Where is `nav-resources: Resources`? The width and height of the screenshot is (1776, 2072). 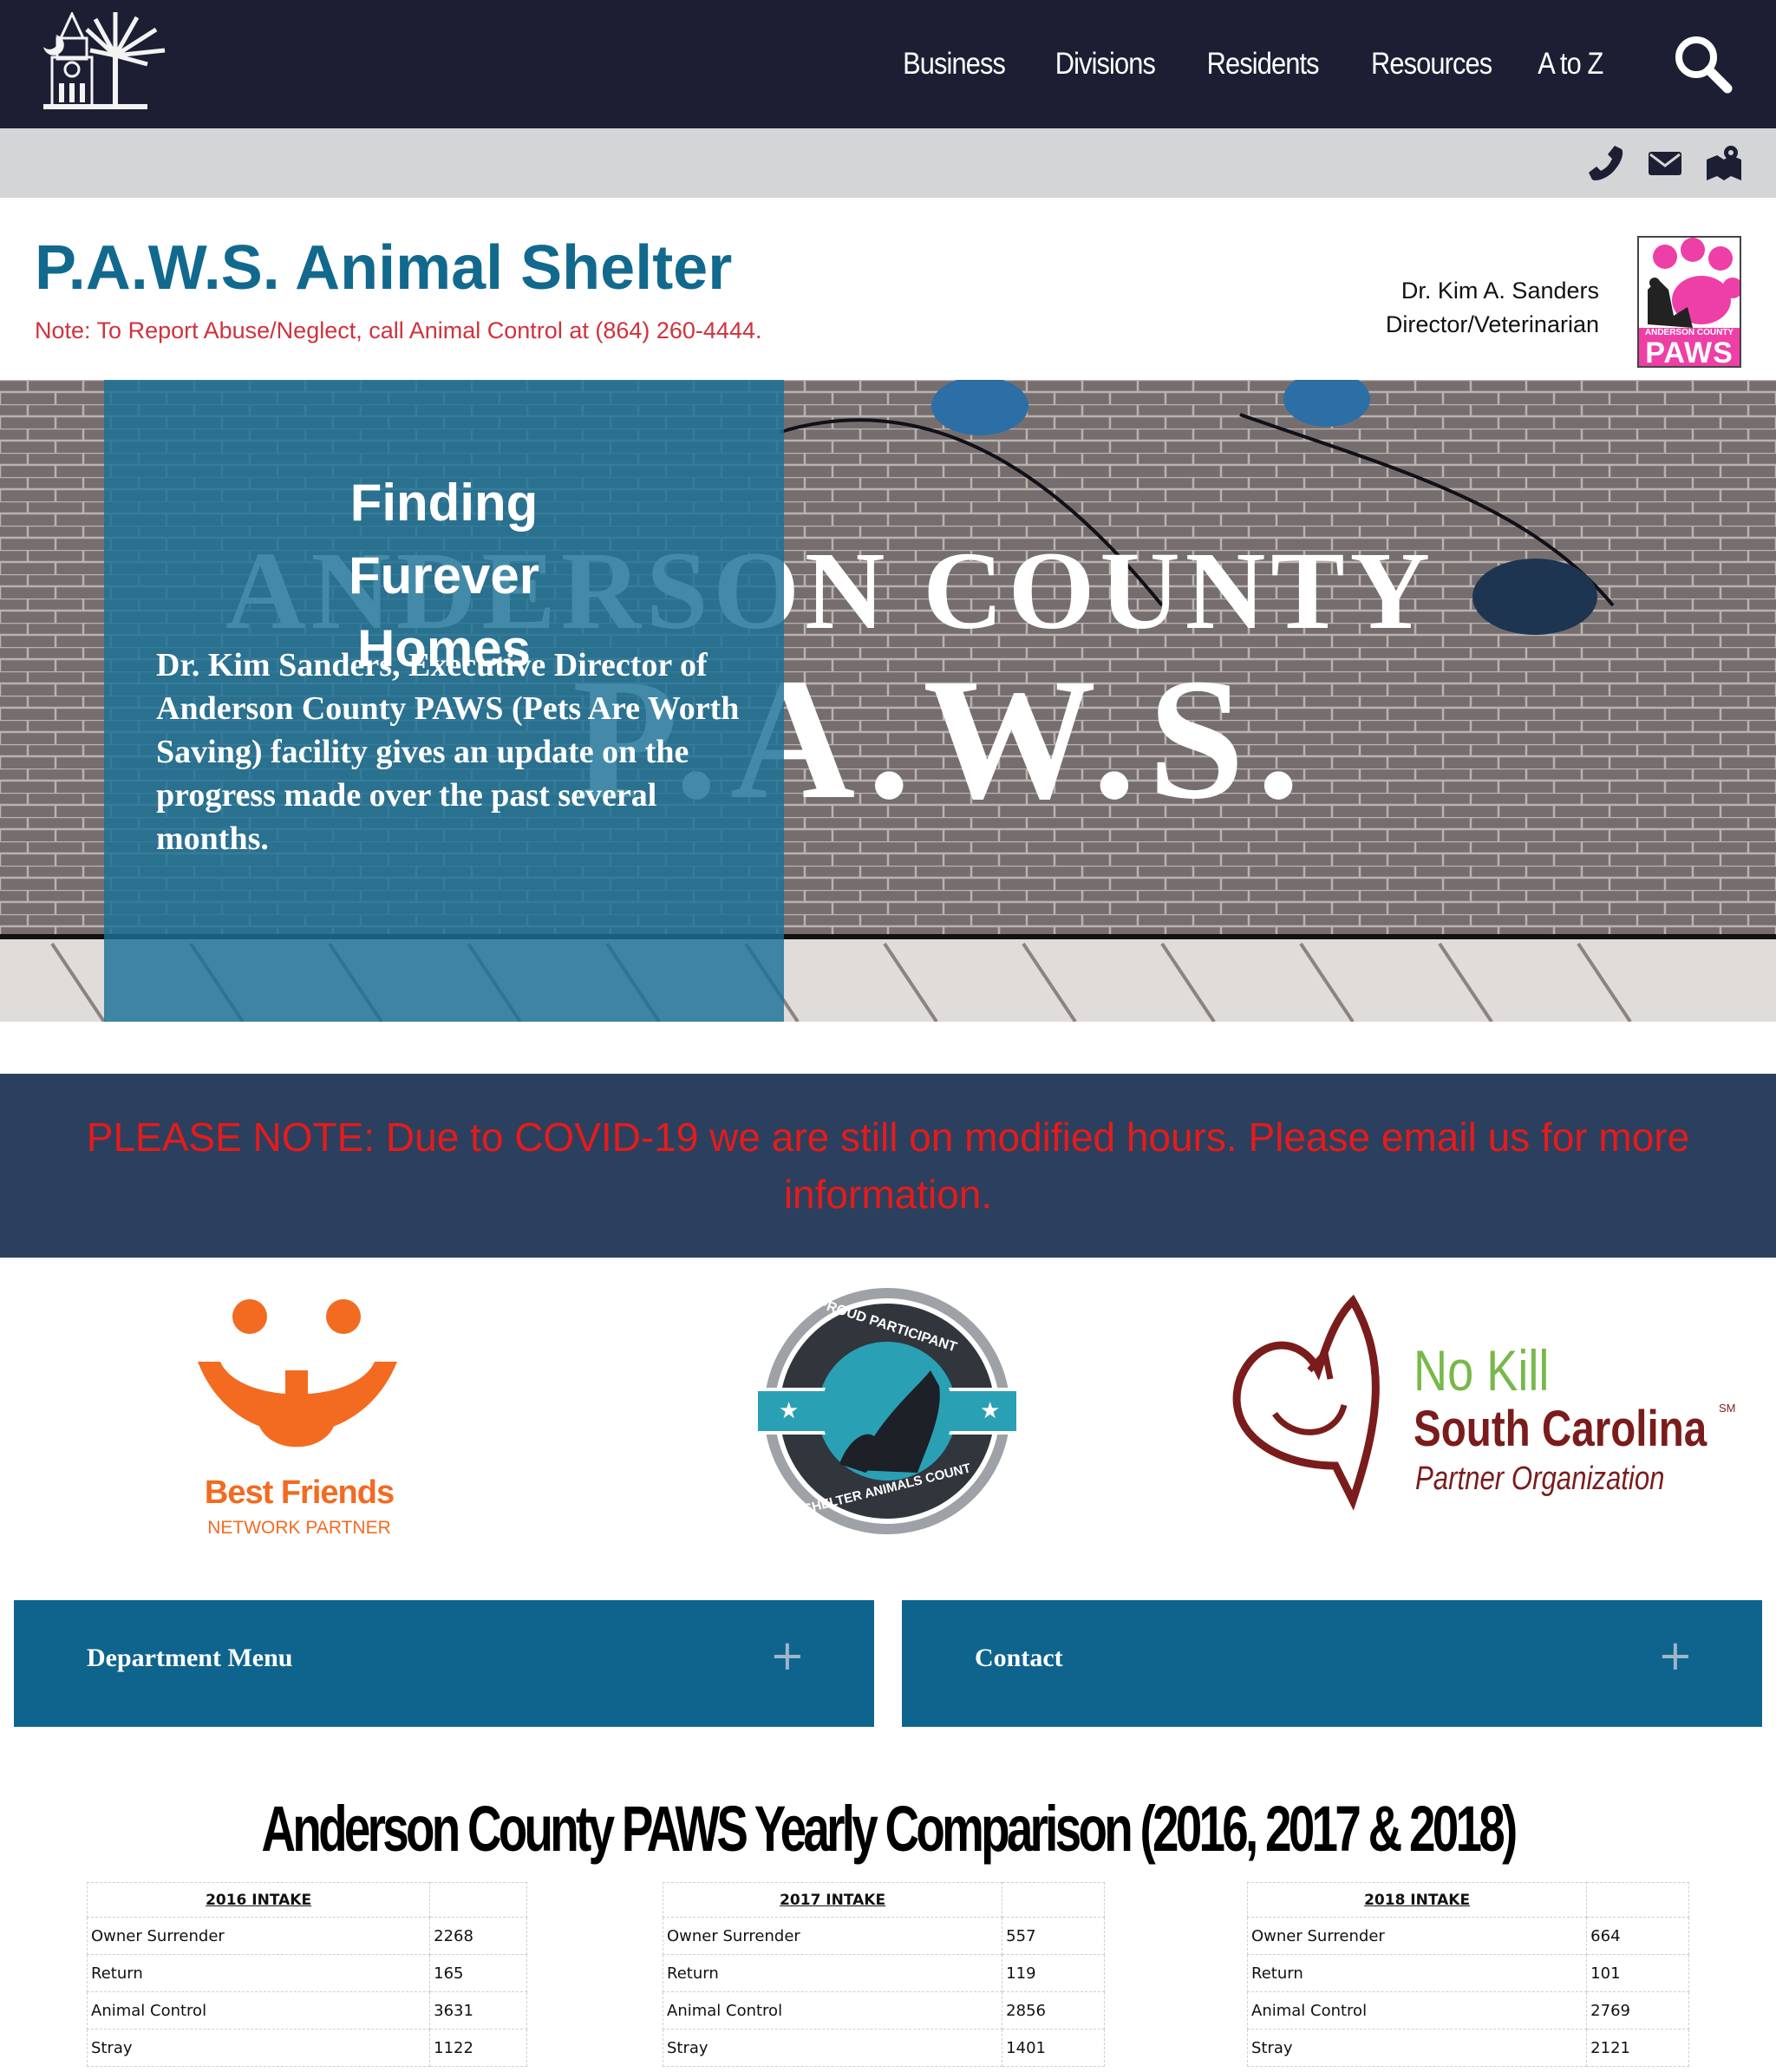
nav-resources: Resources is located at coordinates (1431, 64).